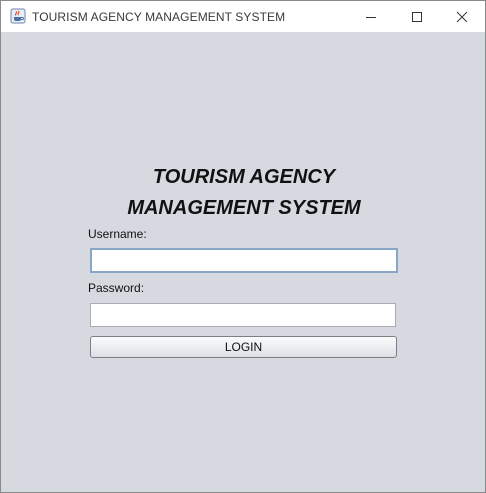 This screenshot has width=486, height=493. Describe the element at coordinates (116, 288) in the screenshot. I see `password-label: Password:` at that location.